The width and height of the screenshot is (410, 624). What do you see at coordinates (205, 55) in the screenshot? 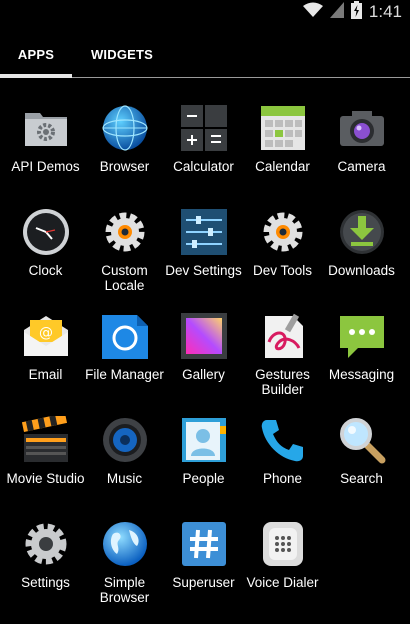
I see `tab-bar: APPS WIDGETS` at bounding box center [205, 55].